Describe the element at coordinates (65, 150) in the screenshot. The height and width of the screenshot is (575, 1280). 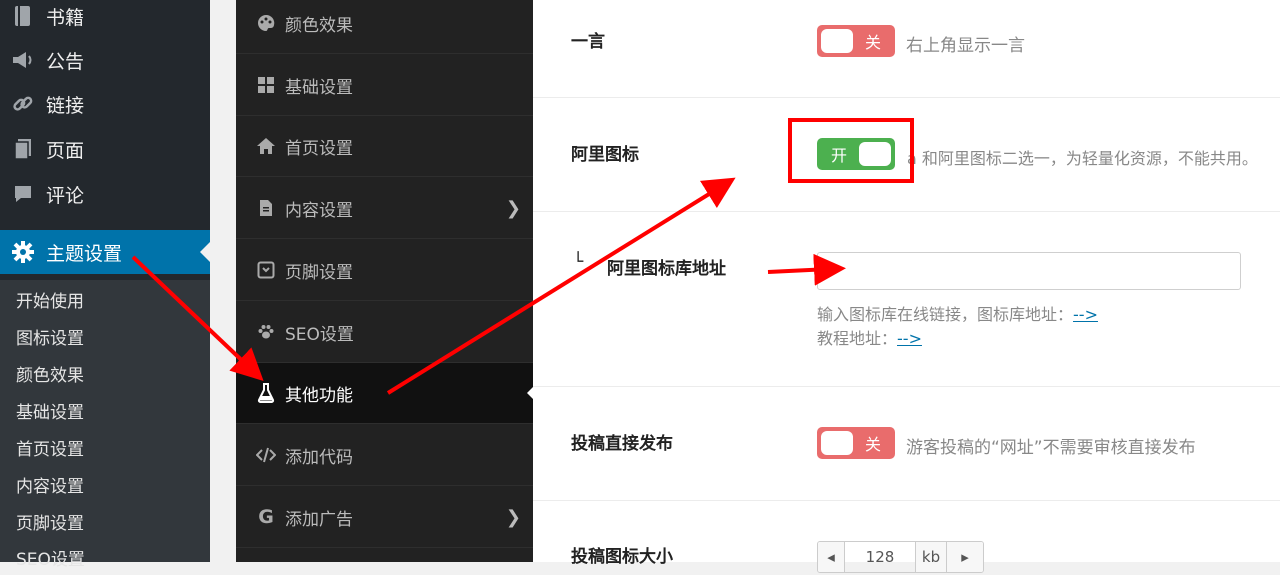
I see `menu-item-pages-label: 页面` at that location.